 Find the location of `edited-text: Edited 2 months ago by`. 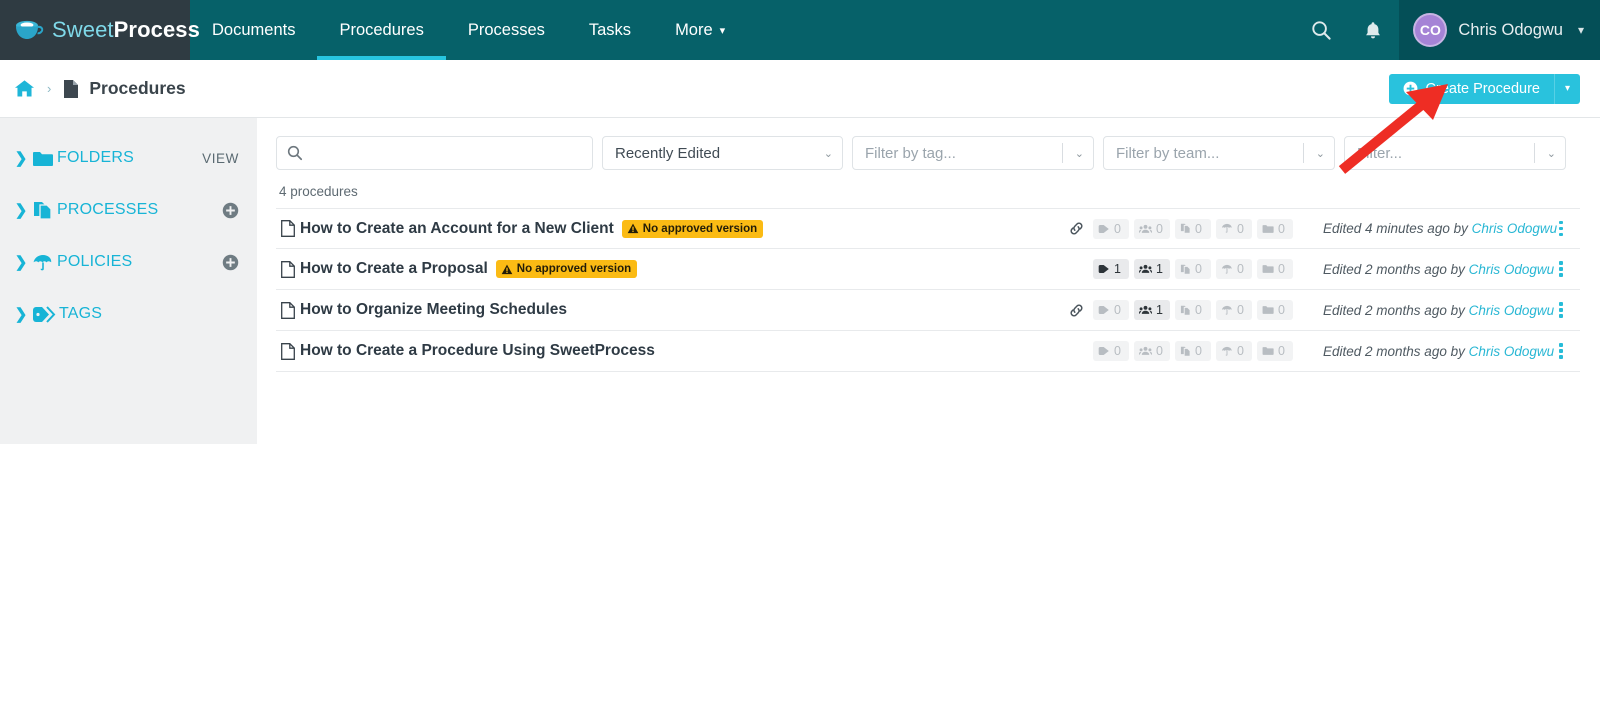

edited-text: Edited 2 months ago by is located at coordinates (1396, 351).